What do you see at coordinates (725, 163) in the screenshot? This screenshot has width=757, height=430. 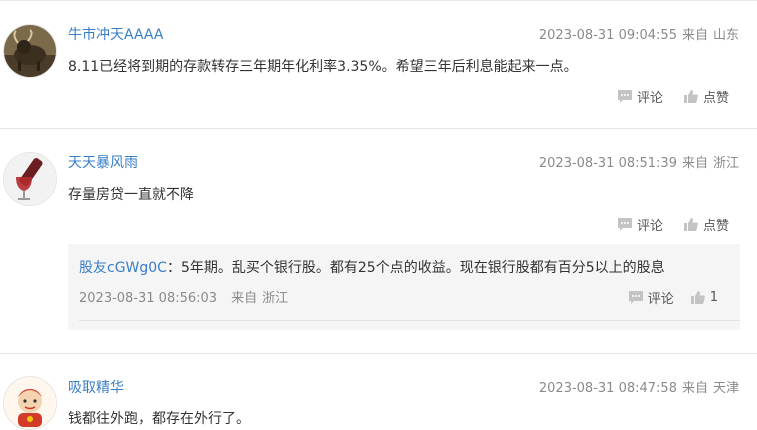 I see `location: 浙江` at bounding box center [725, 163].